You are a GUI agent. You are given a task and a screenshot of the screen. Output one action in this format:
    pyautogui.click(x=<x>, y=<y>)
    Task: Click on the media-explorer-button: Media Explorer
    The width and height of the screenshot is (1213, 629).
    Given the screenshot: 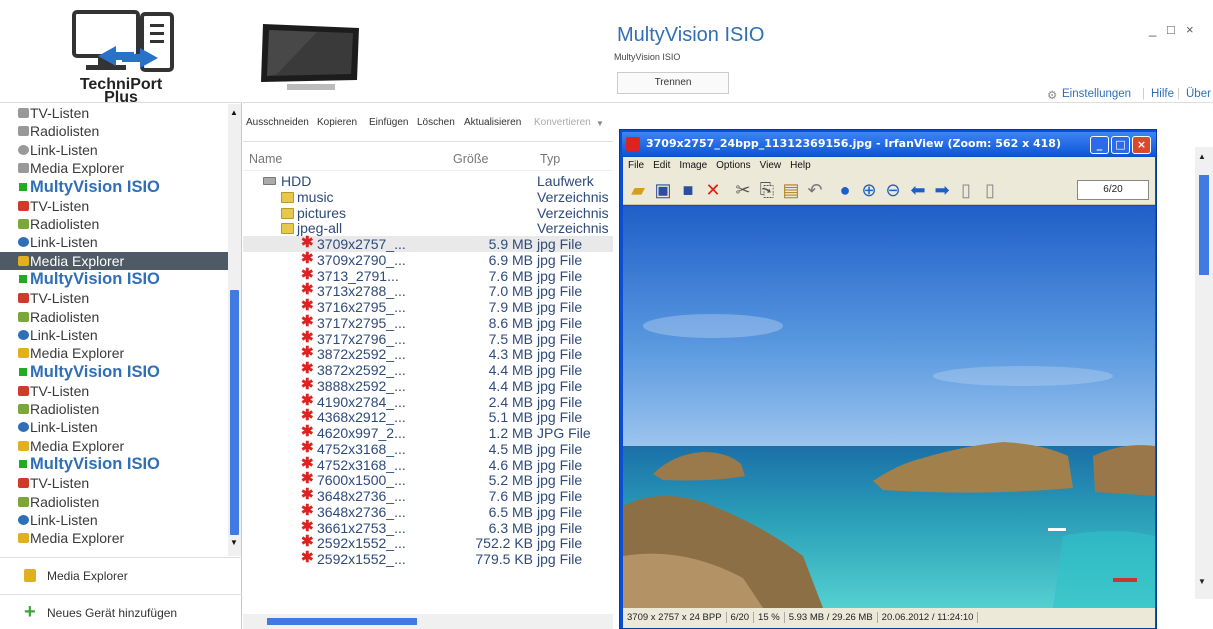 What is the action you would take?
    pyautogui.click(x=121, y=575)
    